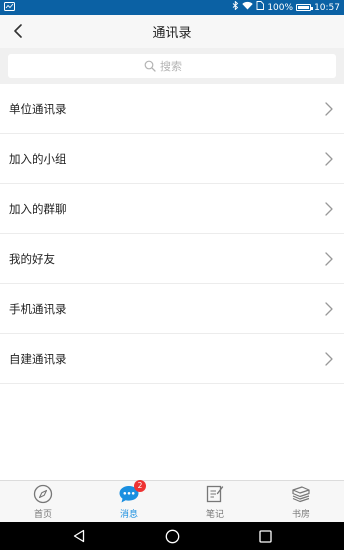 The image size is (344, 550). What do you see at coordinates (300, 515) in the screenshot?
I see `tab-label: 书房` at bounding box center [300, 515].